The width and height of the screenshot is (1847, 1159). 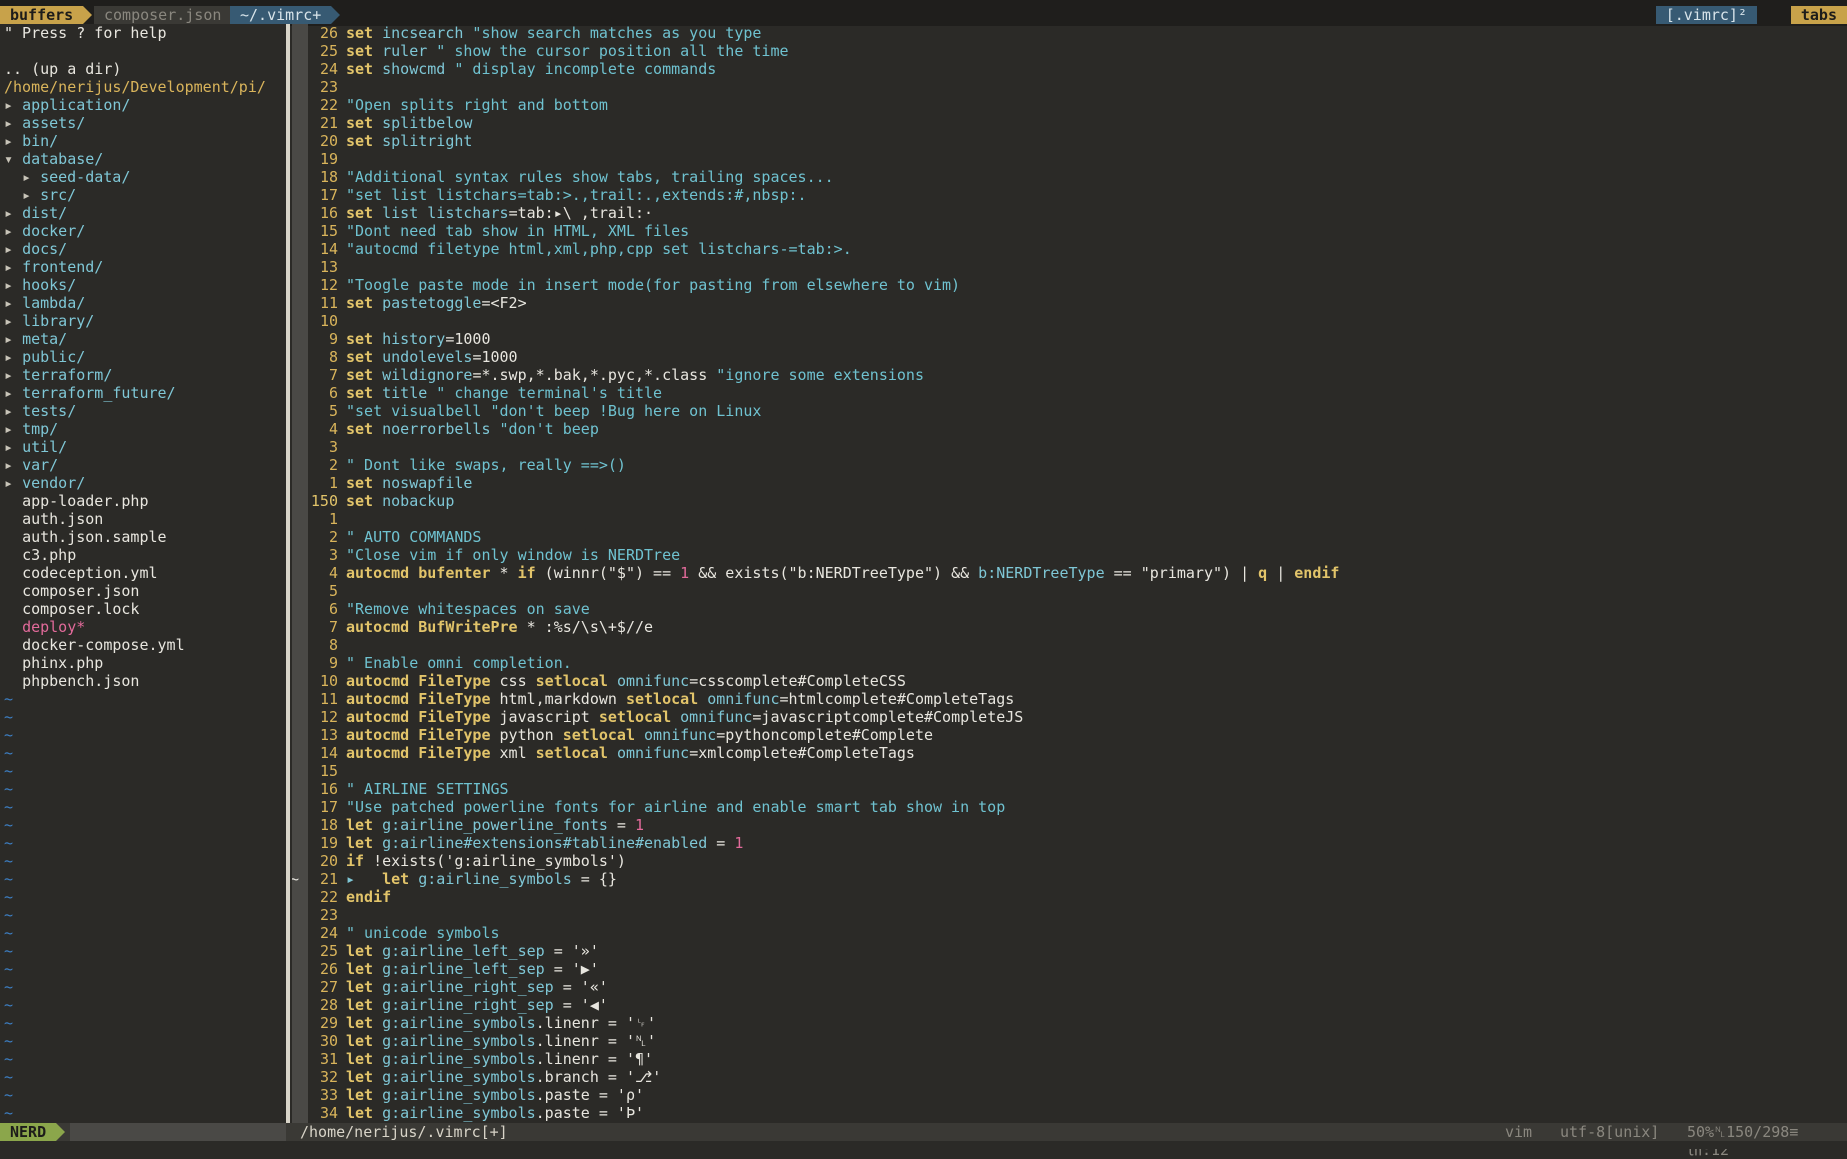 What do you see at coordinates (468, 1095) in the screenshot?
I see `code-line: 33 let g:airline_symbols.paste = 'ρ'` at bounding box center [468, 1095].